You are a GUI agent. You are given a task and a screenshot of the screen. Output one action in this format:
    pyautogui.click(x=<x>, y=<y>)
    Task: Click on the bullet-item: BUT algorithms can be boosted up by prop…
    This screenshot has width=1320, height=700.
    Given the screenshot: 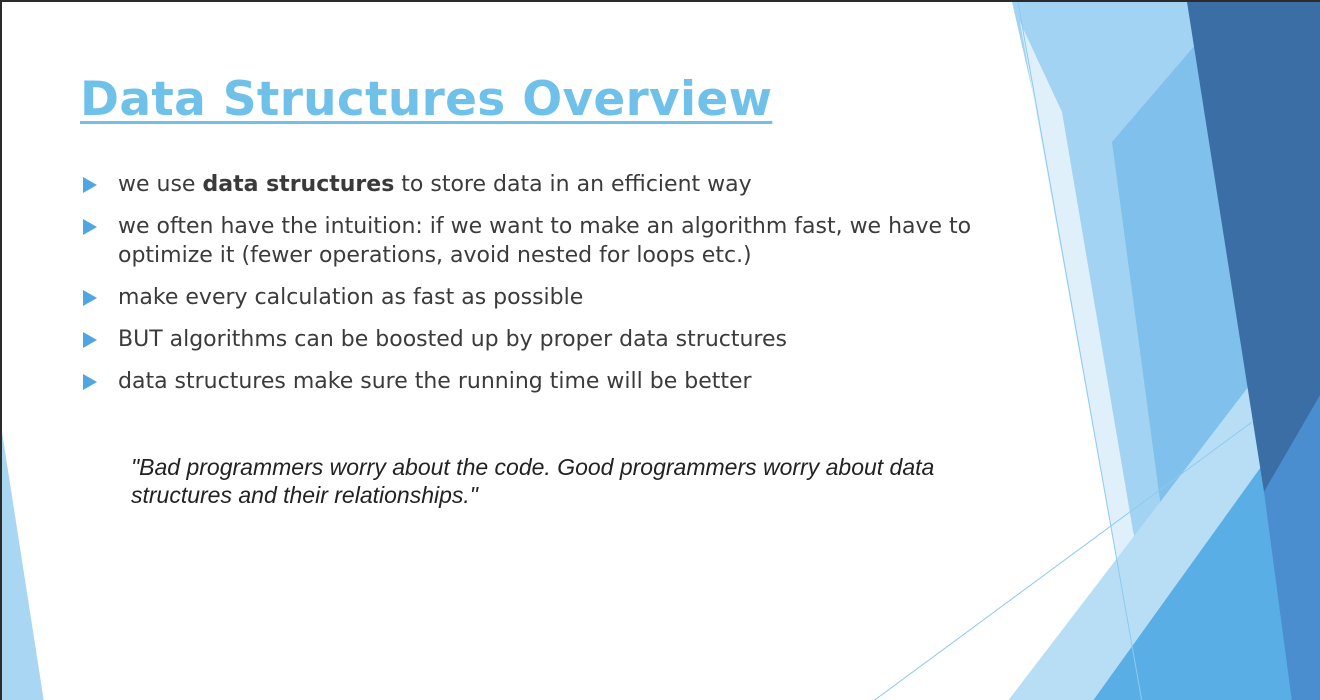 What is the action you would take?
    pyautogui.click(x=545, y=339)
    